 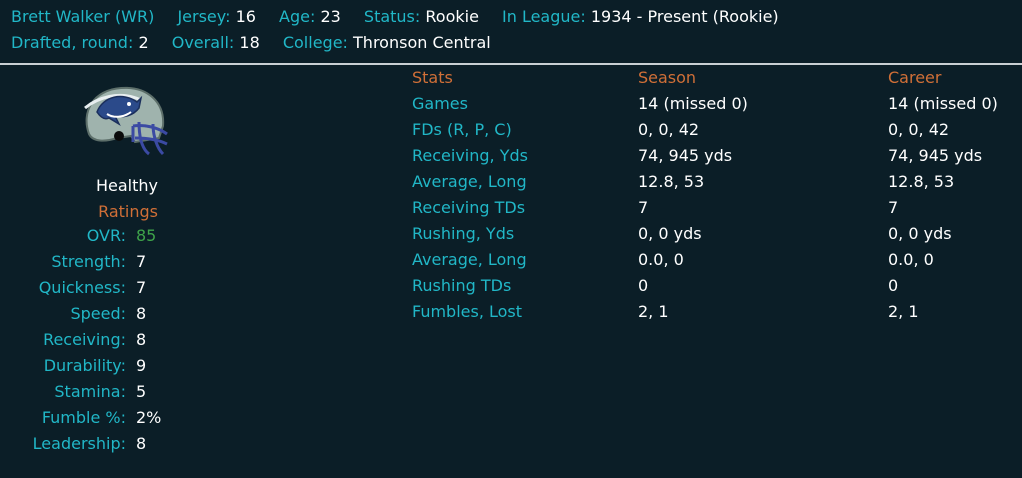 What do you see at coordinates (544, 16) in the screenshot?
I see `in-league-label: In League:` at bounding box center [544, 16].